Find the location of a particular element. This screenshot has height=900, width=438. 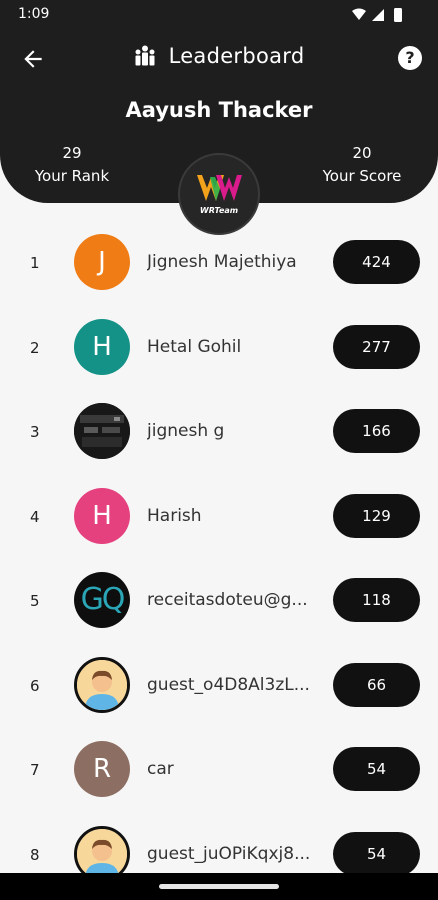

score-badge: 424 is located at coordinates (376, 262).